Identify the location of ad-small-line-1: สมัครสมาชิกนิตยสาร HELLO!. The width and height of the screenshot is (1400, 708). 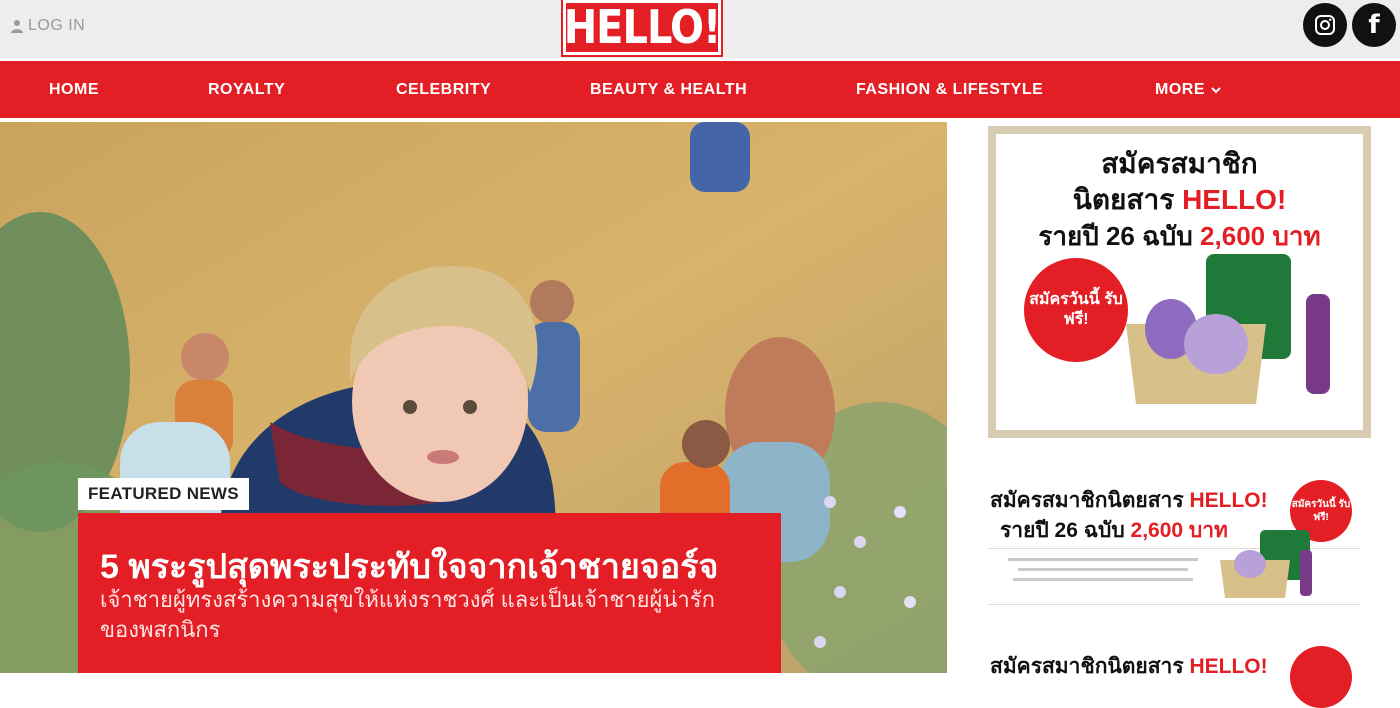
(1129, 500).